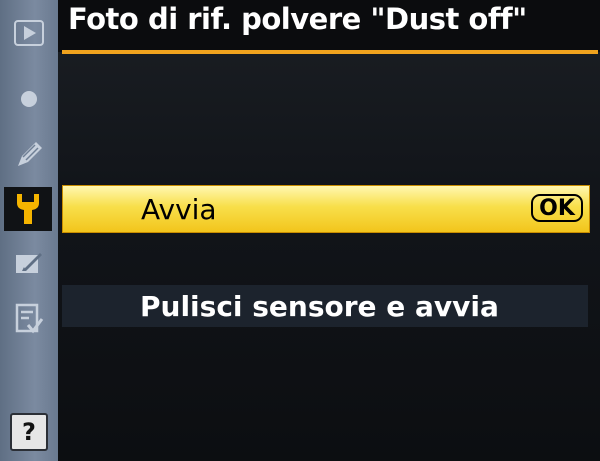 This screenshot has width=600, height=461. I want to click on menu-item-label: Pulisci sensore e avvia, so click(319, 306).